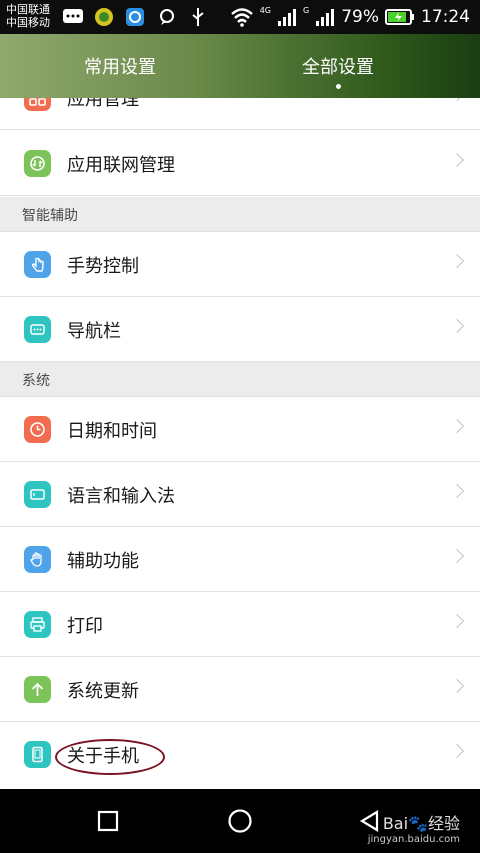  I want to click on clock: 17:24, so click(445, 17).